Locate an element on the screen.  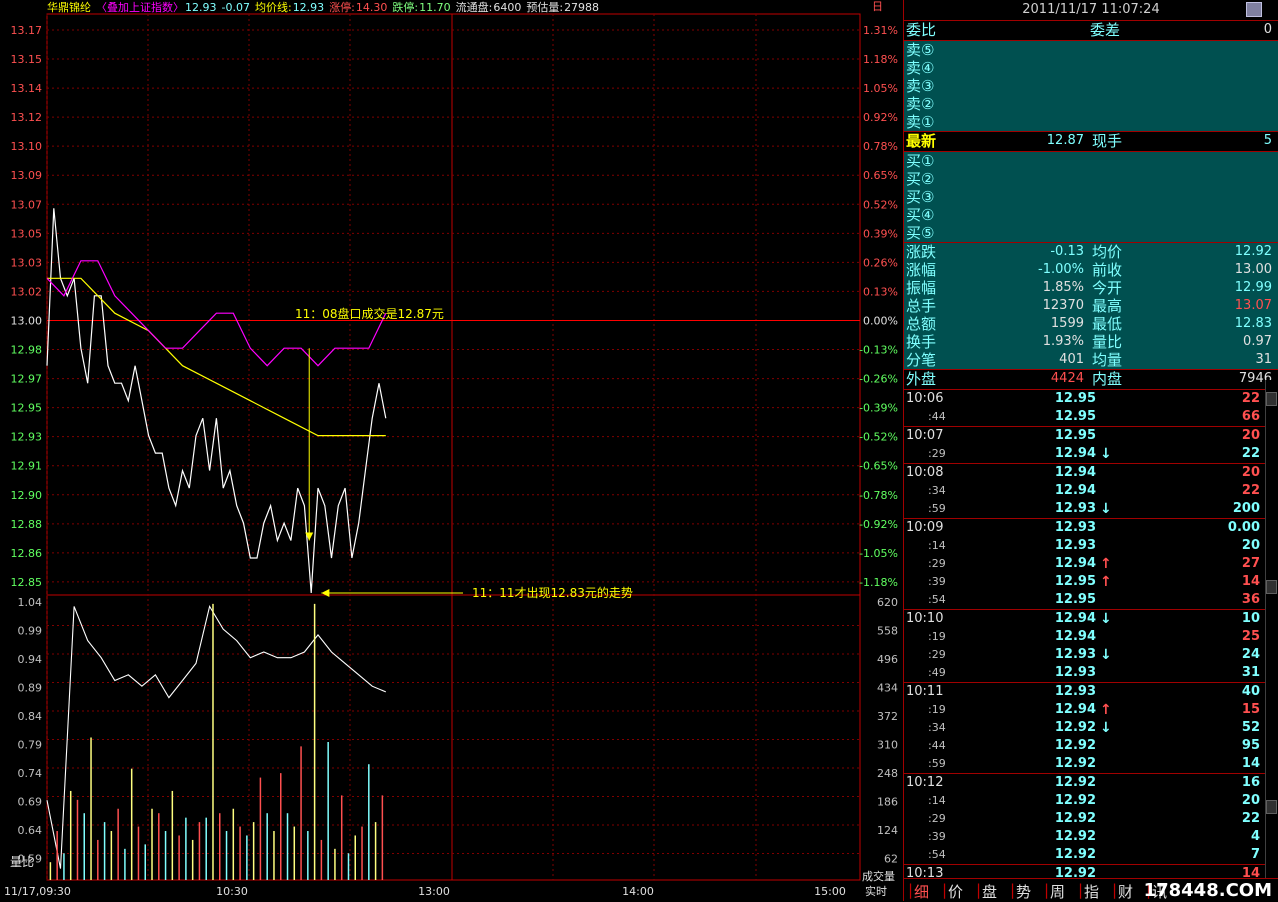
stat-row: 总手 12370 最高 13.07 is located at coordinates (1091, 306).